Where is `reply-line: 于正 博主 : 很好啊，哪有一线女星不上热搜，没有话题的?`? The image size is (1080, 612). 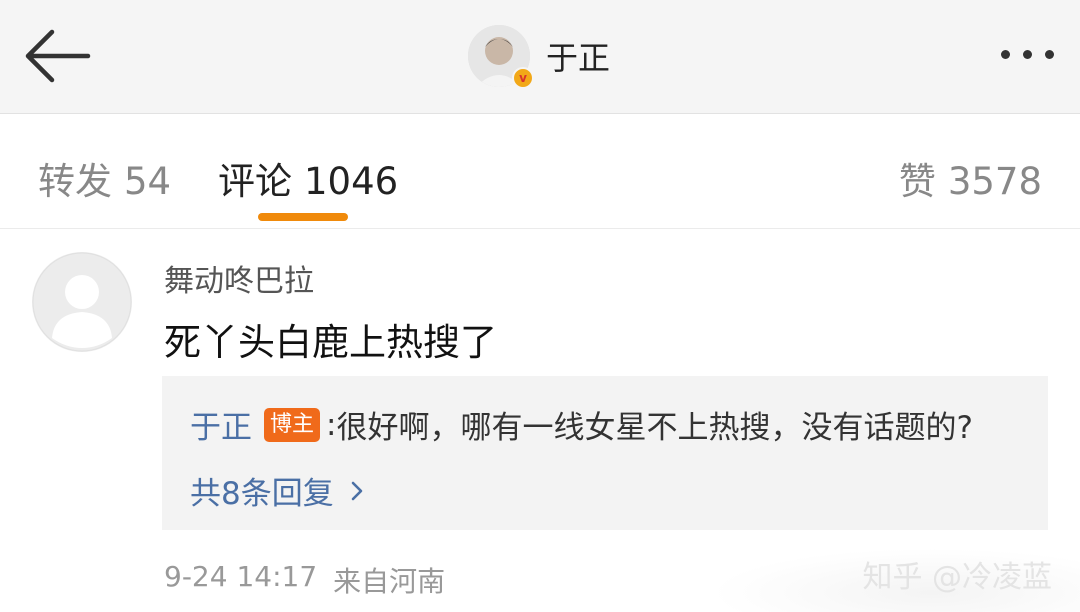
reply-line: 于正 博主 : 很好啊，哪有一线女星不上热搜，没有话题的? is located at coordinates (581, 424).